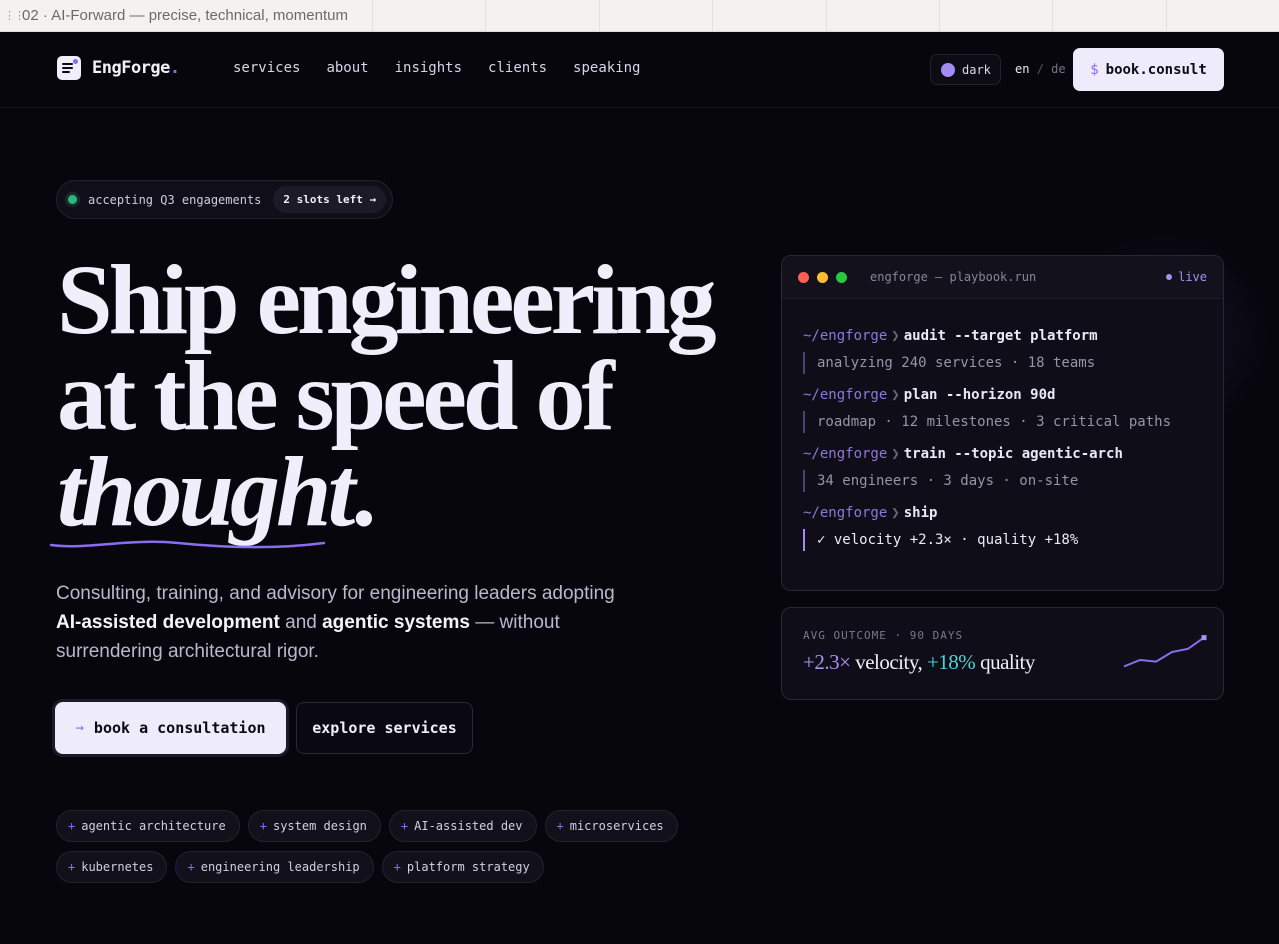 The width and height of the screenshot is (1279, 944). Describe the element at coordinates (883, 635) in the screenshot. I see `outcome-label: AVG OUTCOME · 90 DAYS` at that location.